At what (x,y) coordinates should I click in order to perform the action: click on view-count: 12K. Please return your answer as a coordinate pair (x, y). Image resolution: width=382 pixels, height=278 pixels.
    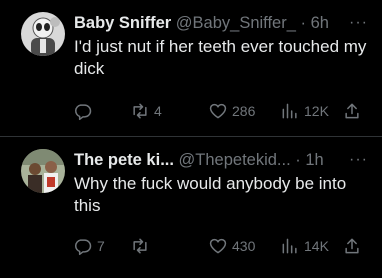
    Looking at the image, I should click on (316, 111).